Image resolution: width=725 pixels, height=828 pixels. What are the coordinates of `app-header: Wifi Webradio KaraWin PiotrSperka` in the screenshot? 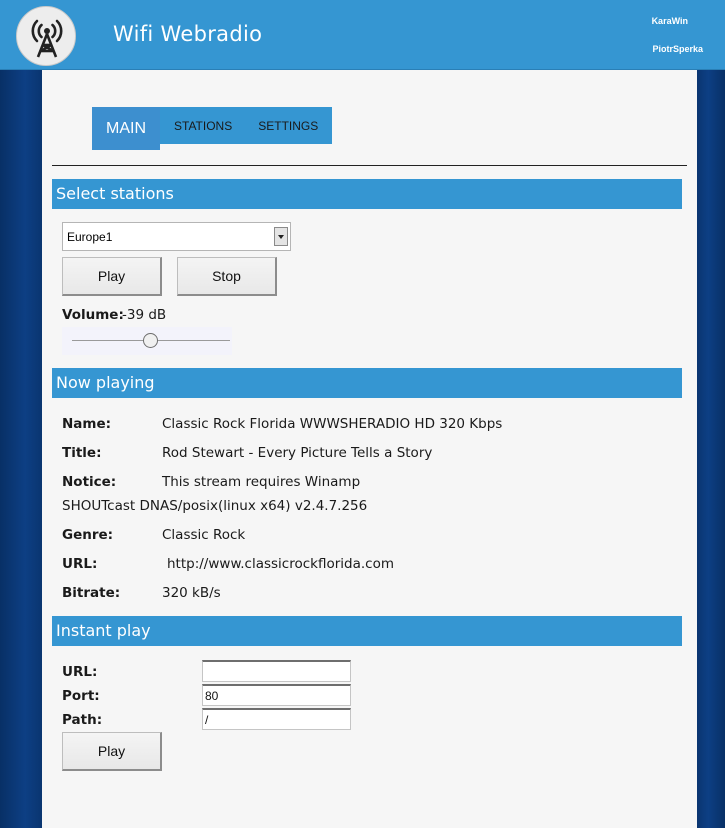 It's located at (362, 35).